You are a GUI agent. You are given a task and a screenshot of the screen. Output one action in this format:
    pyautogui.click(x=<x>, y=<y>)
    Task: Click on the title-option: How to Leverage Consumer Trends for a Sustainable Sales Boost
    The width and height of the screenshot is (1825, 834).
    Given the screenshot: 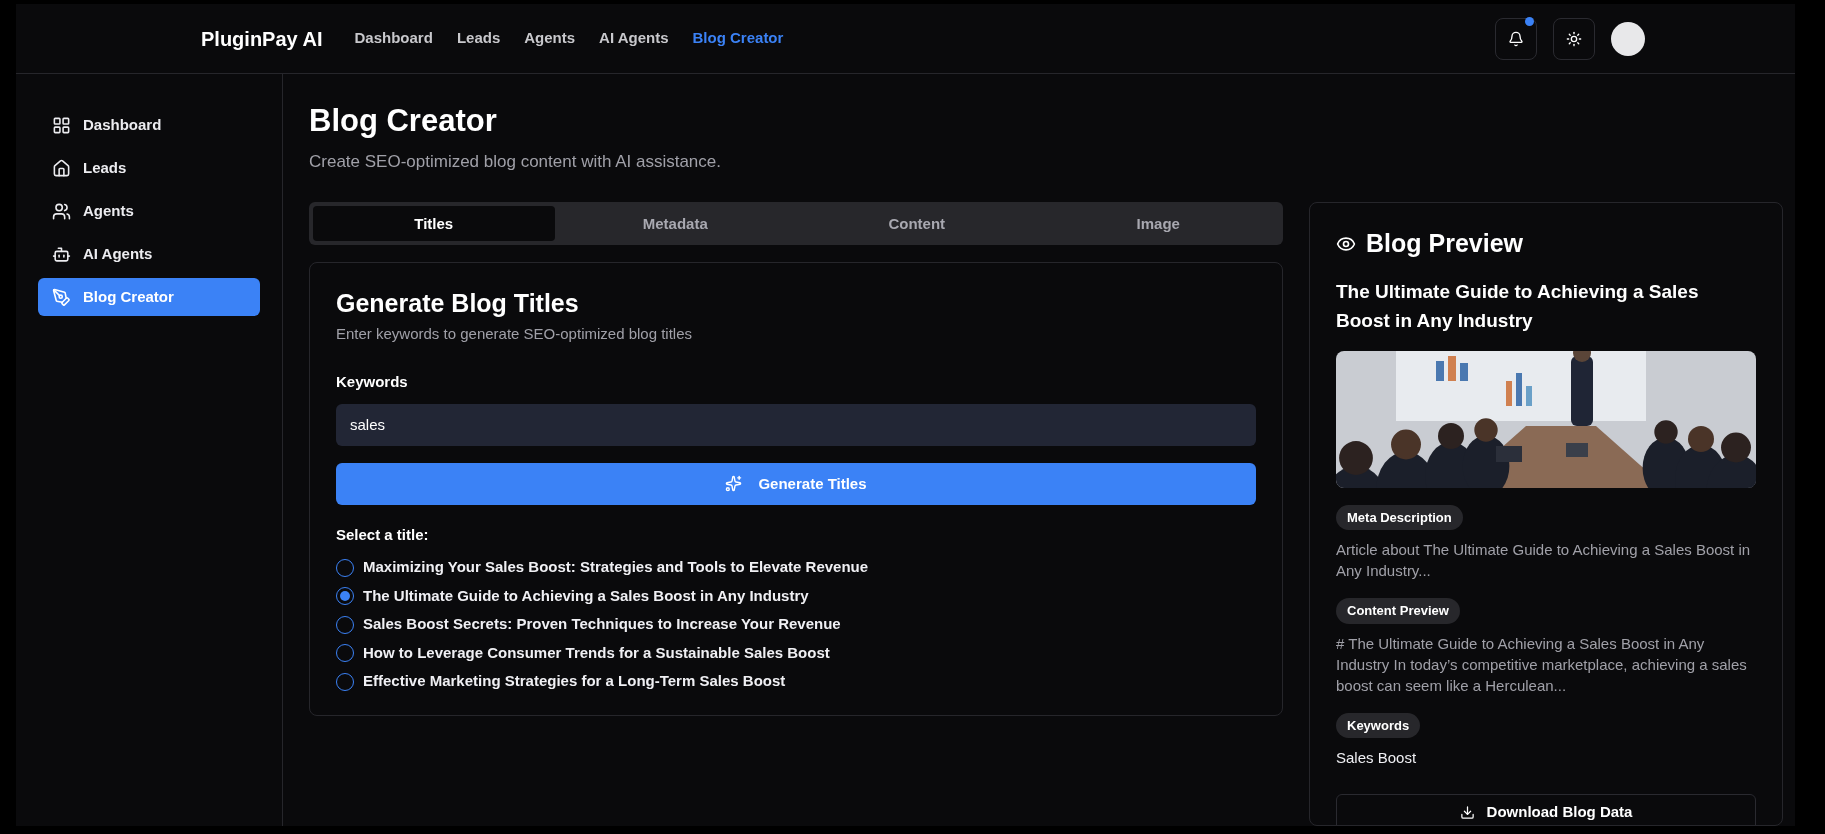 What is the action you would take?
    pyautogui.click(x=596, y=653)
    